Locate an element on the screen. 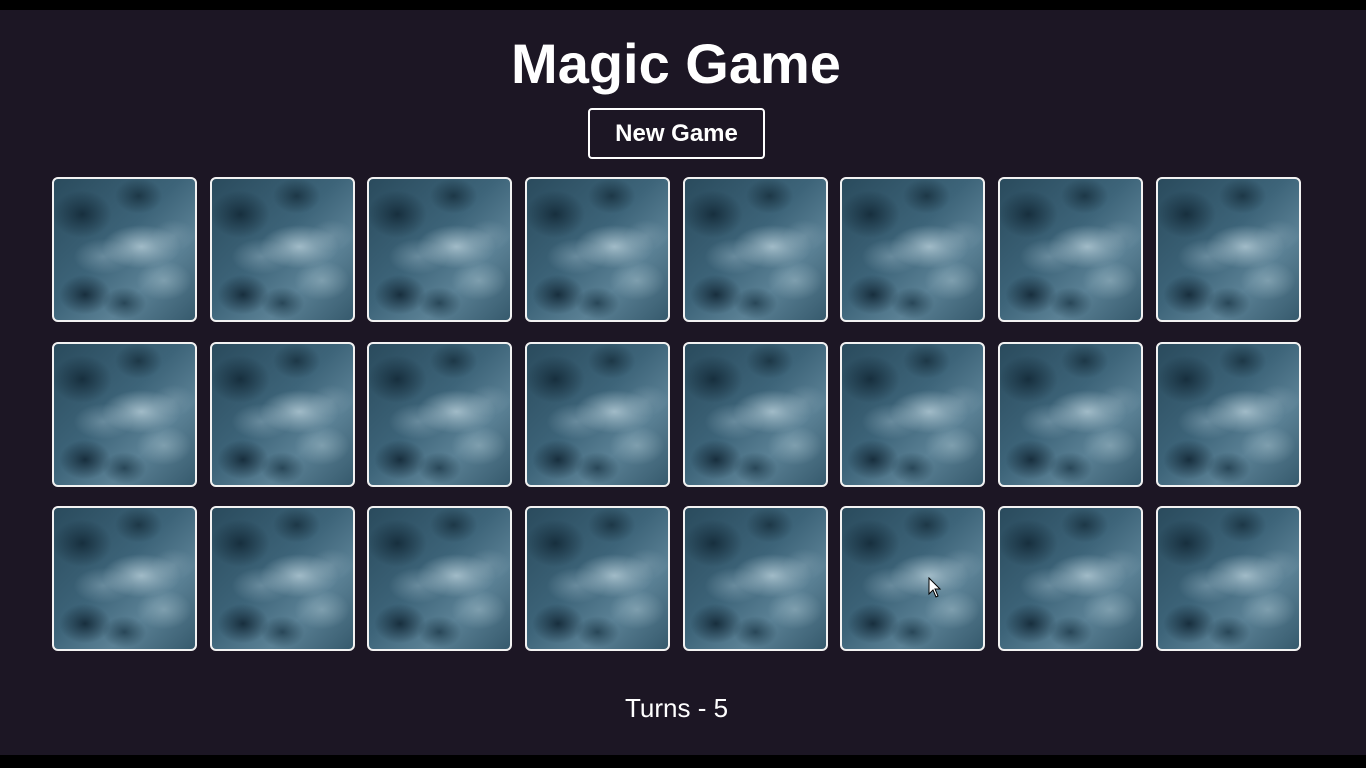  new-game-button: New Game is located at coordinates (676, 133).